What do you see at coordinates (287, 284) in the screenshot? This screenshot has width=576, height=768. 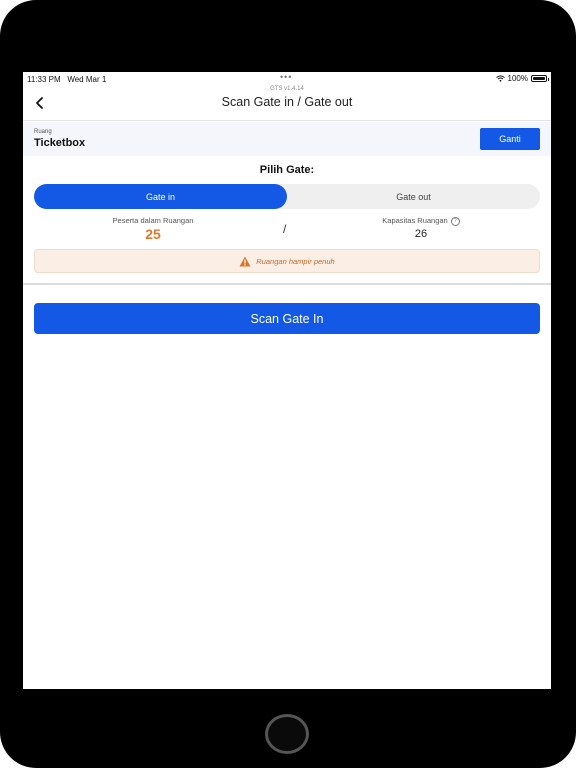 I see `section-divider` at bounding box center [287, 284].